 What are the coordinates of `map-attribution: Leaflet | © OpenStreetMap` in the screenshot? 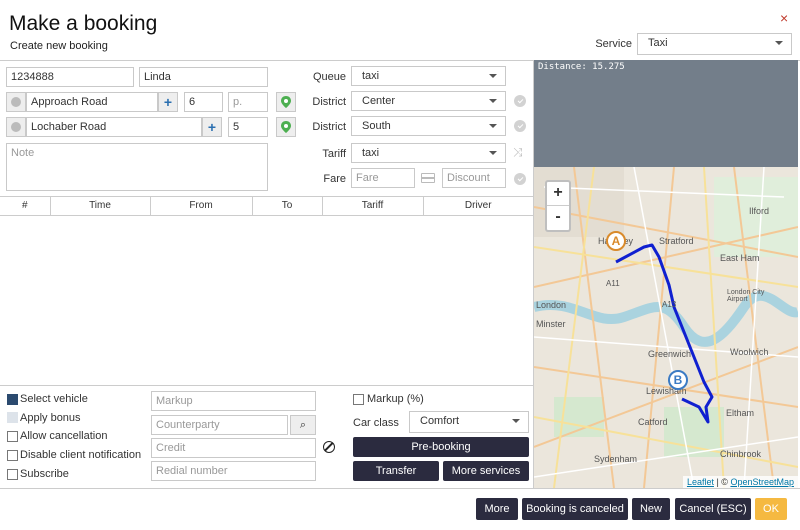 It's located at (740, 482).